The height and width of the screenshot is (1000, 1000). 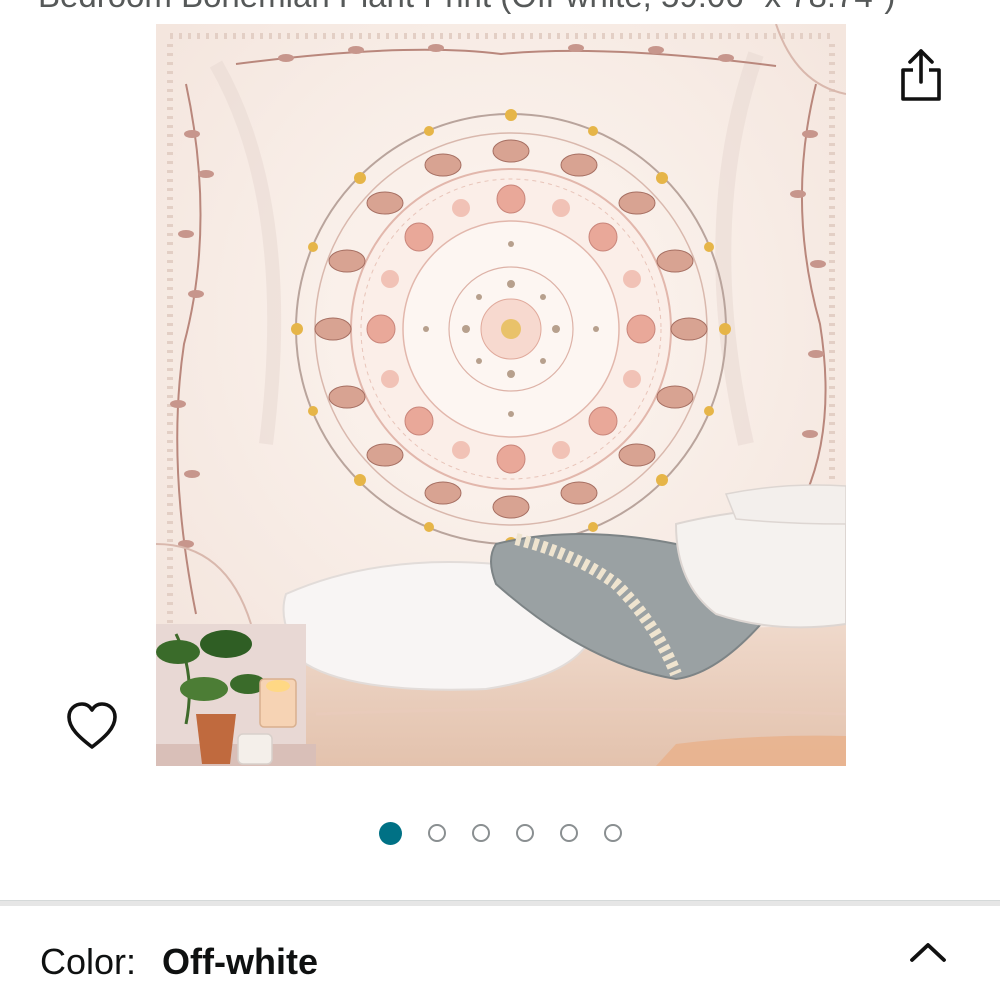 What do you see at coordinates (88, 961) in the screenshot?
I see `color-label: Color:` at bounding box center [88, 961].